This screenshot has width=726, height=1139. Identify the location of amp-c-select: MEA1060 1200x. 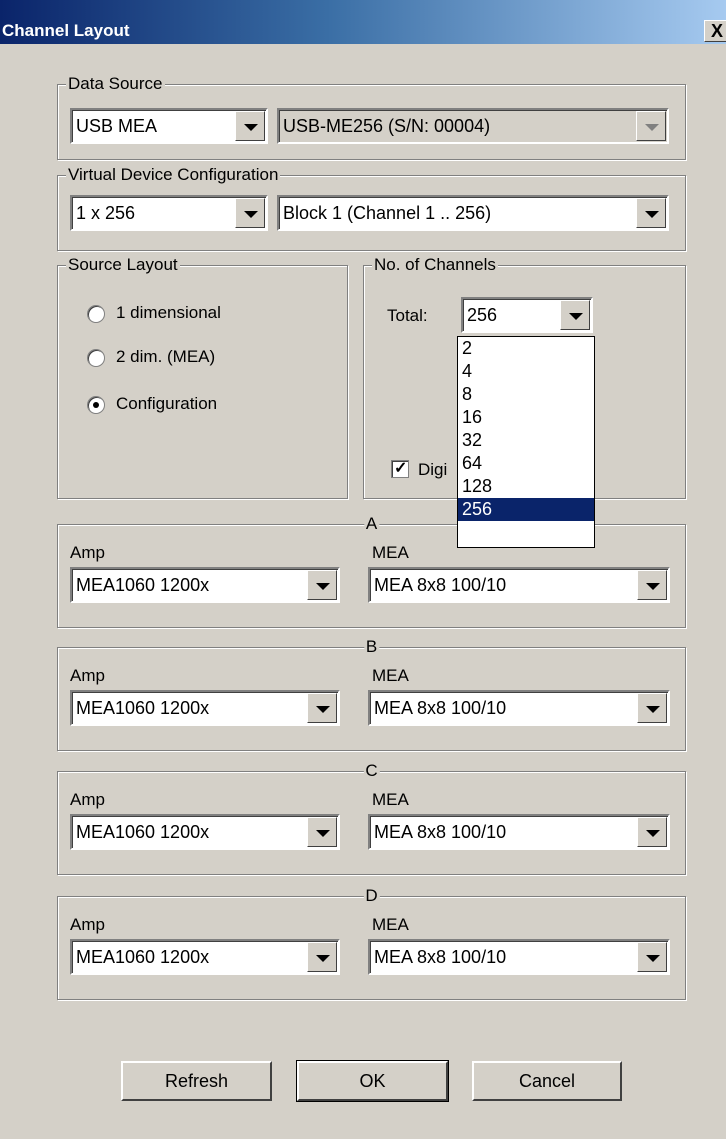
(205, 832).